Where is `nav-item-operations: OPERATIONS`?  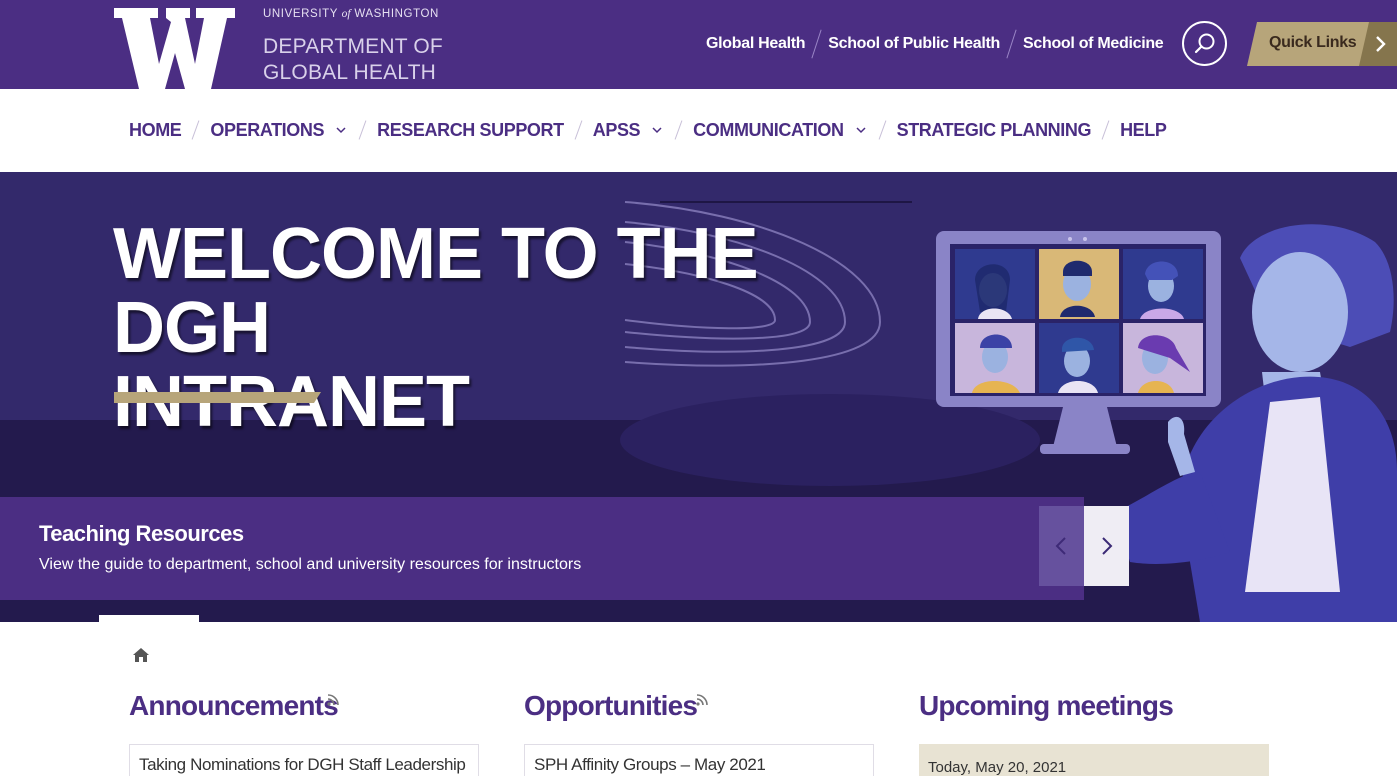
nav-item-operations: OPERATIONS is located at coordinates (279, 130).